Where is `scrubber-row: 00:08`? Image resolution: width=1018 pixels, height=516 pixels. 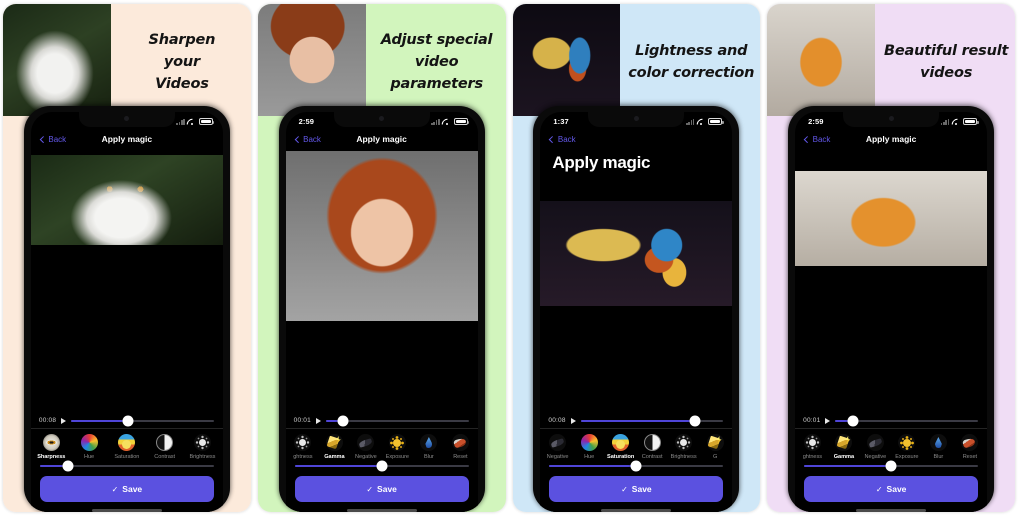
scrubber-row: 00:08 is located at coordinates (636, 421).